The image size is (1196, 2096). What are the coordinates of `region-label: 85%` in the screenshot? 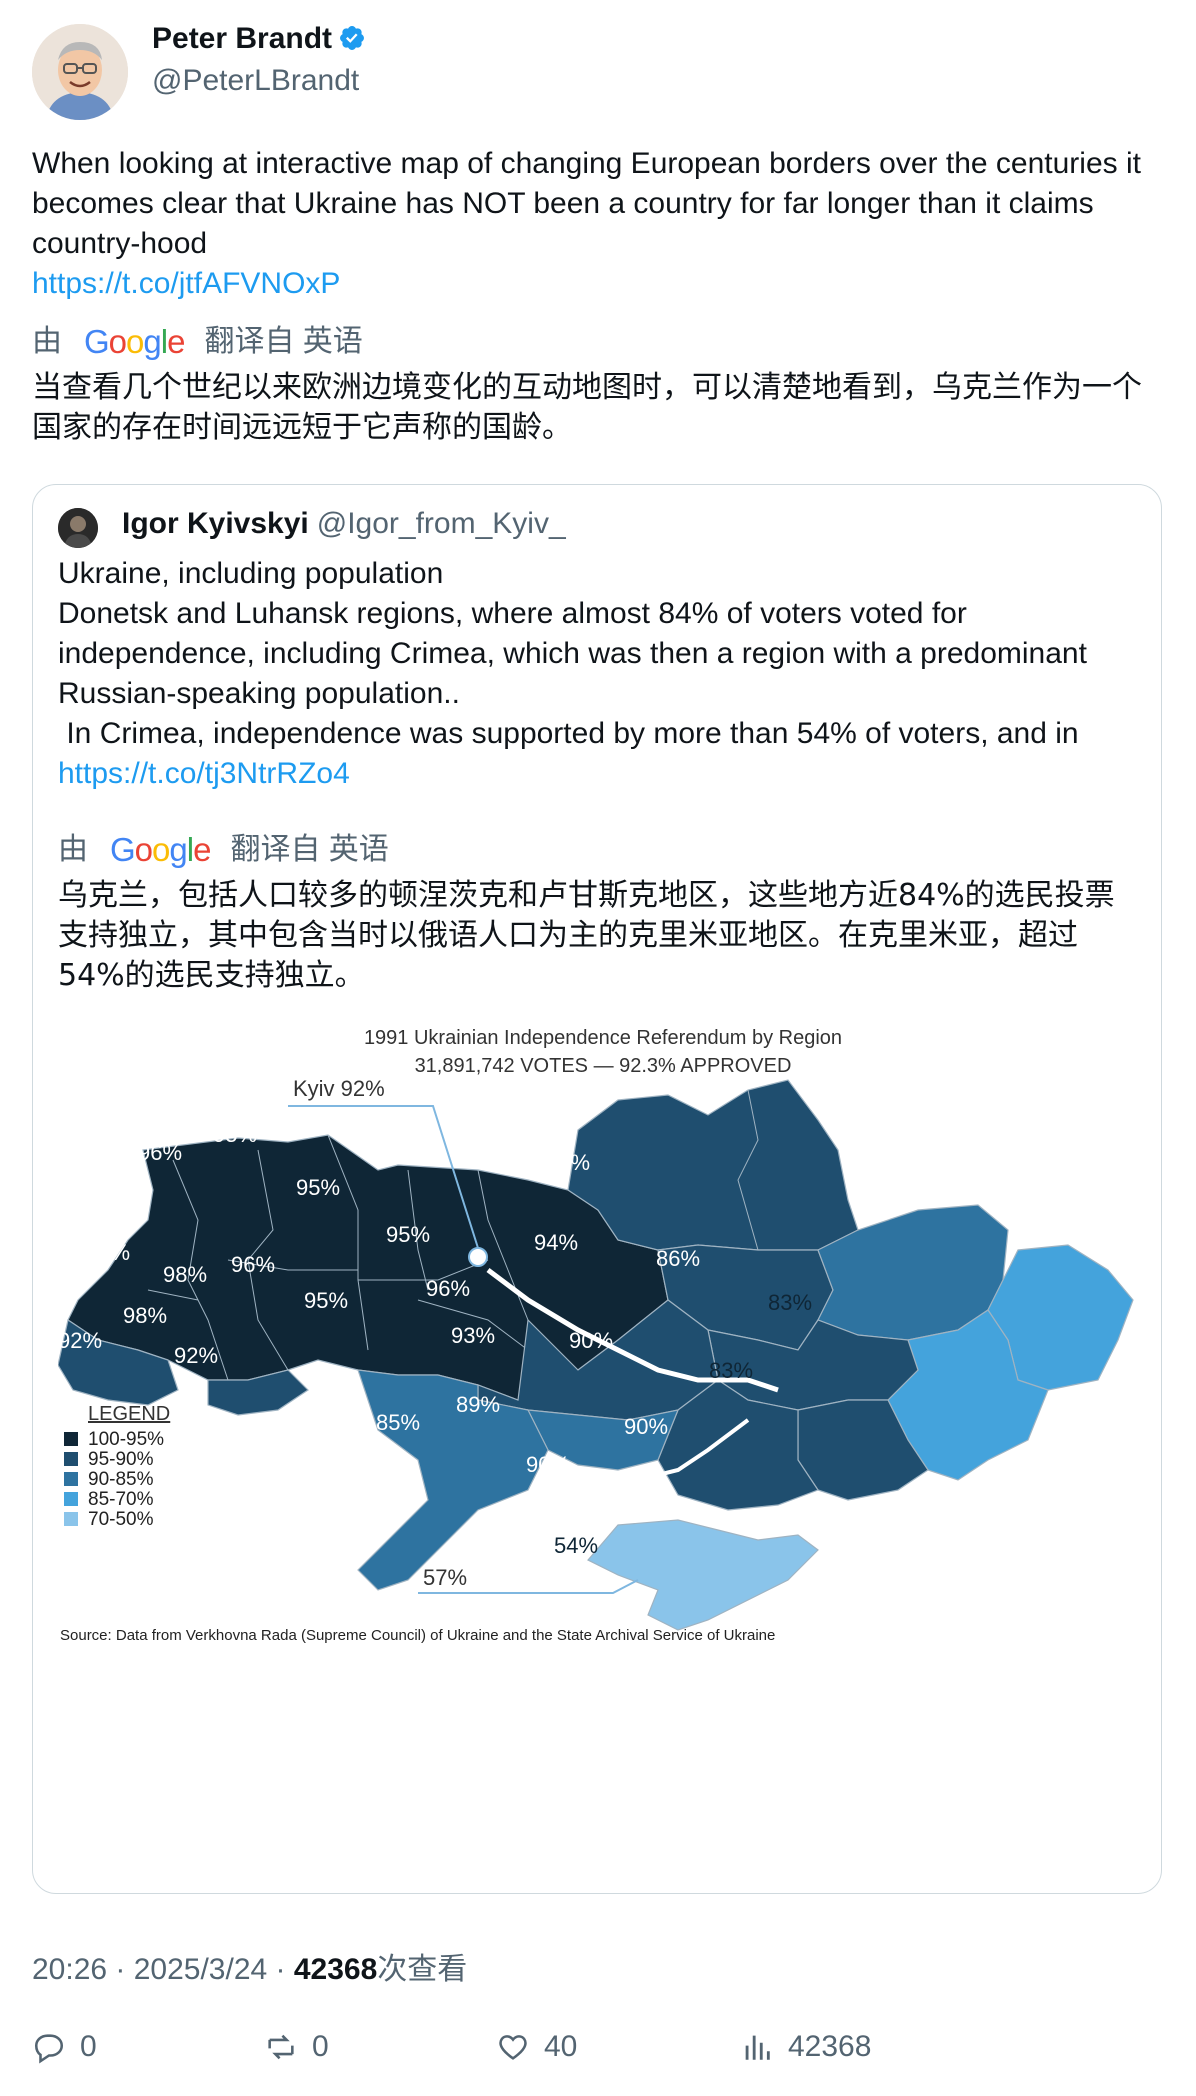 It's located at (398, 1422).